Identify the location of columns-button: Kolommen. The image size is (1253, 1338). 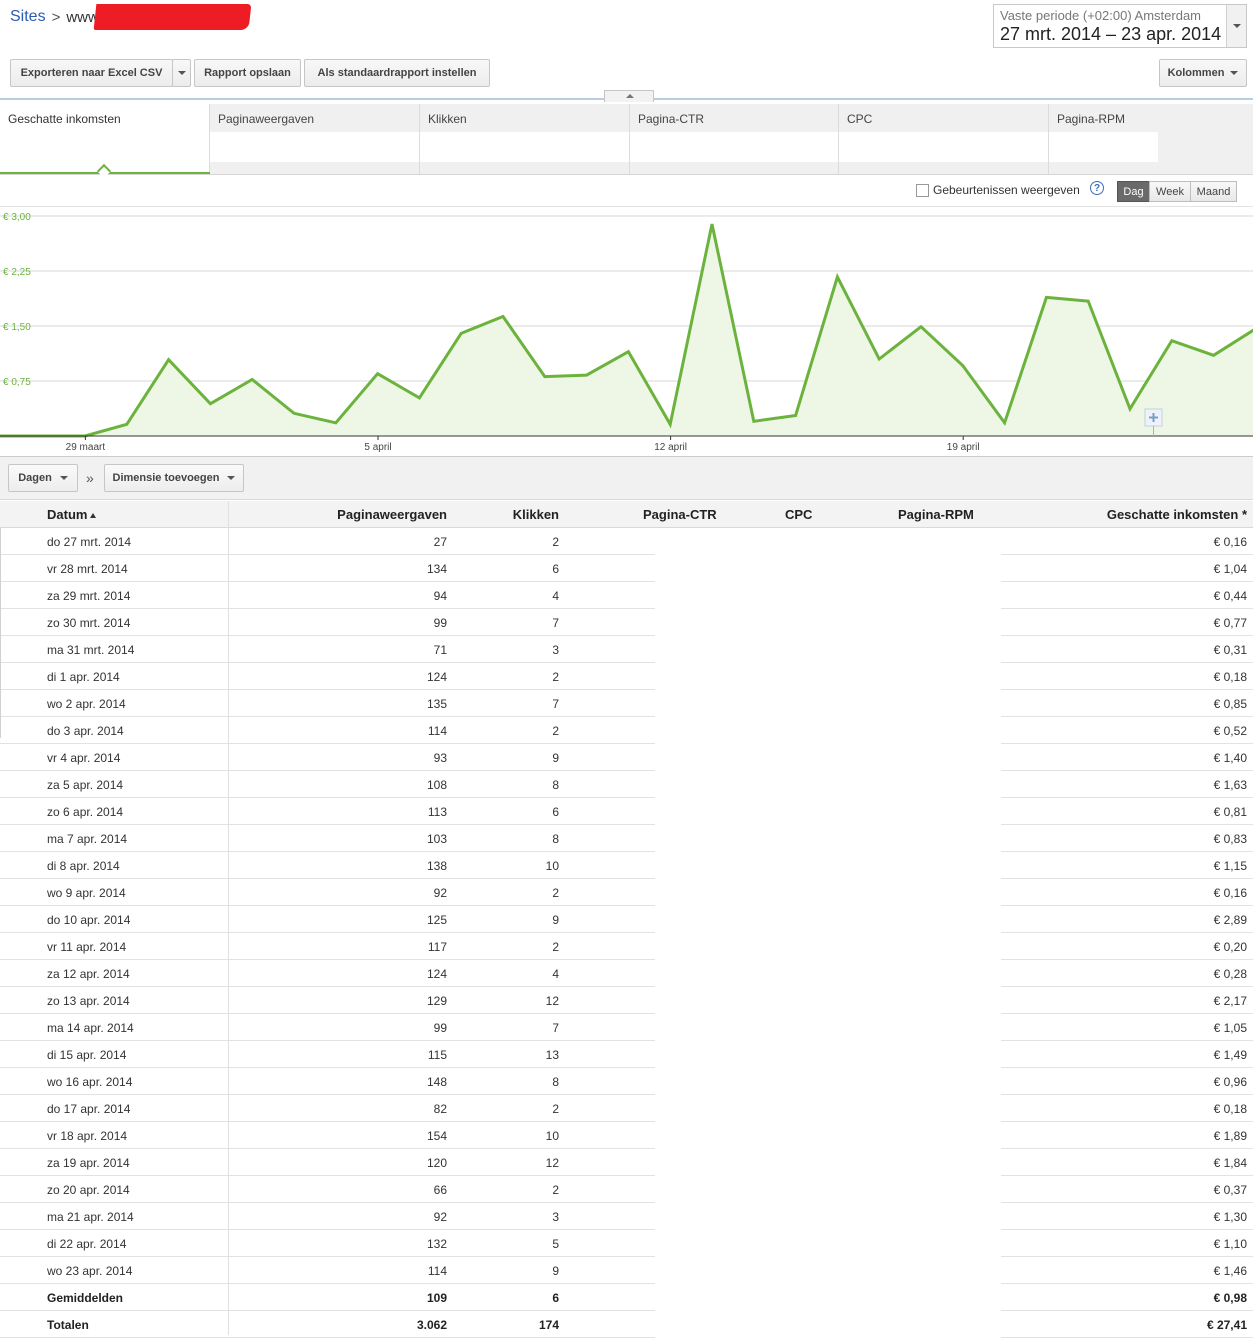
(1203, 73).